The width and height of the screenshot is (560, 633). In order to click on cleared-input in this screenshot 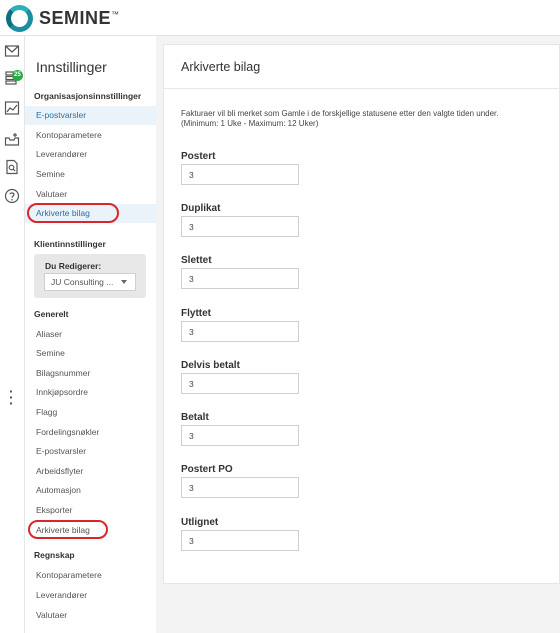, I will do `click(240, 540)`.